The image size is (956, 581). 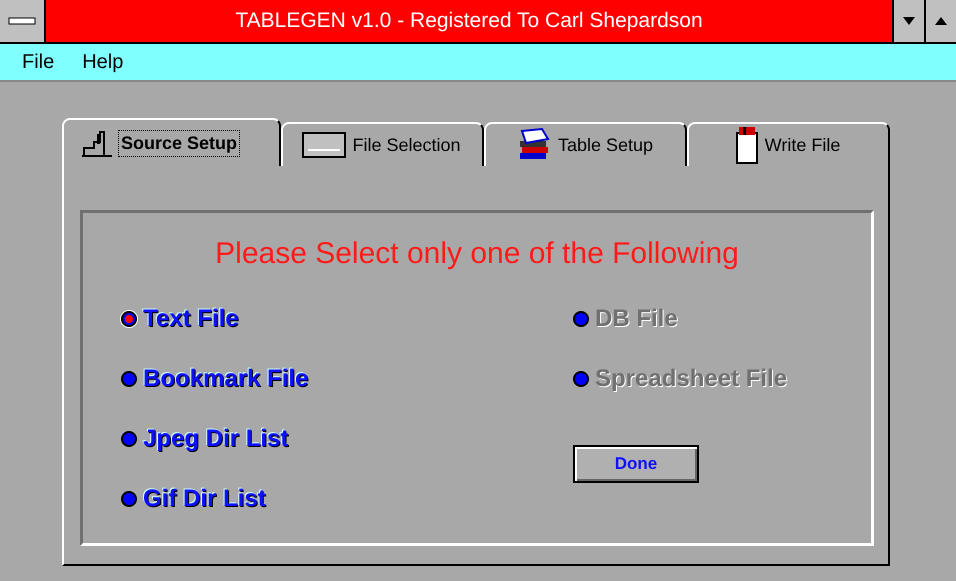 What do you see at coordinates (788, 144) in the screenshot?
I see `tab: Write File` at bounding box center [788, 144].